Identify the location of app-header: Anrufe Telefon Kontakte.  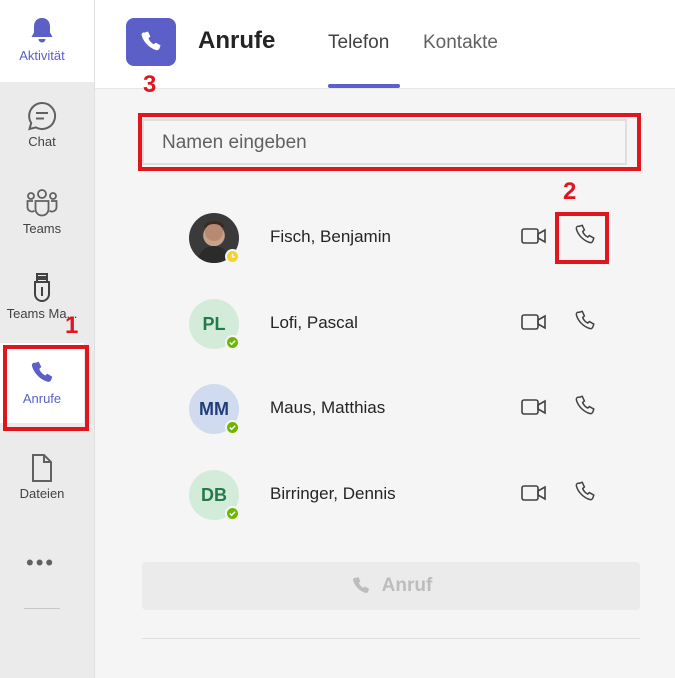
(385, 44).